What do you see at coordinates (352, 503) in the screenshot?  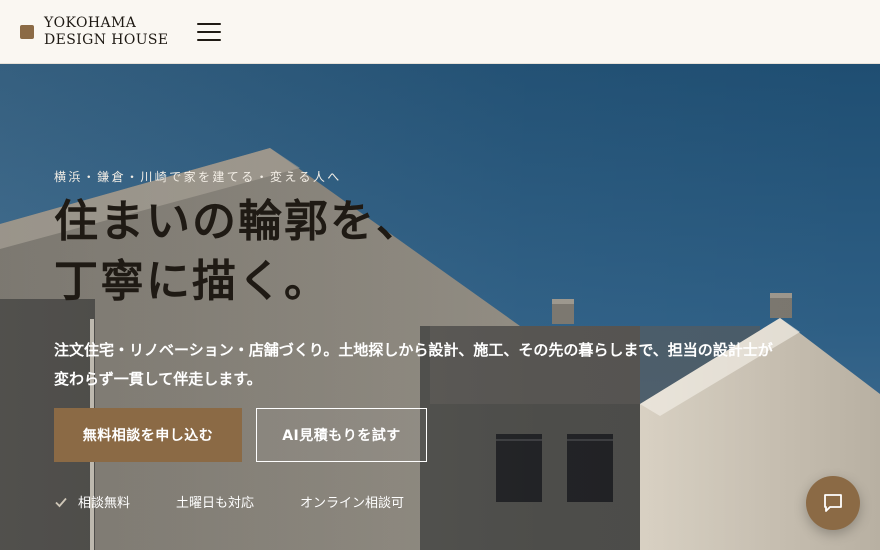 I see `feature-label: オンライン相談可` at bounding box center [352, 503].